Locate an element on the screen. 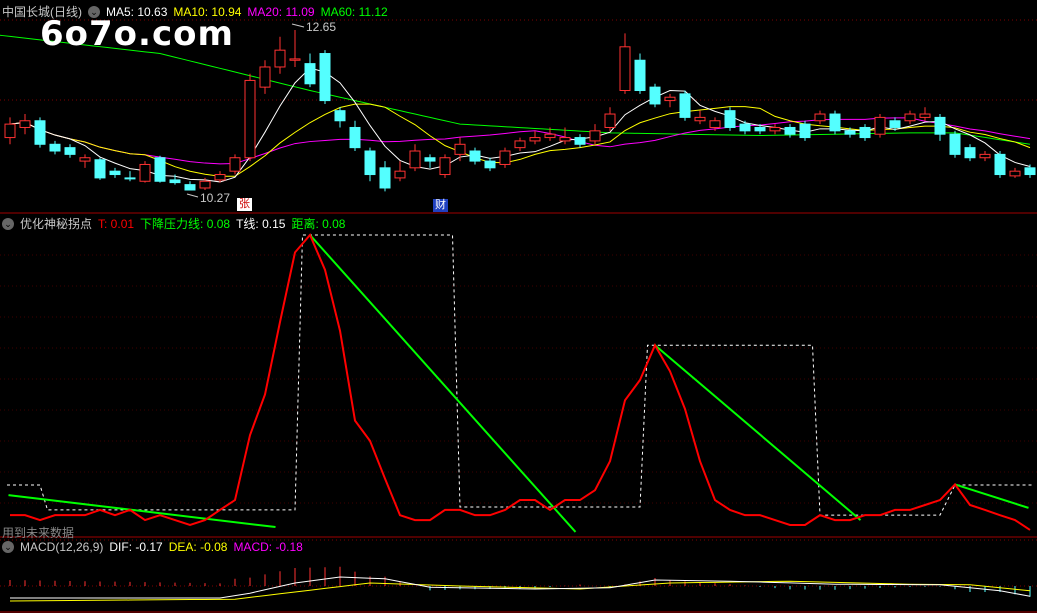  cai-badge: 财 is located at coordinates (440, 205).